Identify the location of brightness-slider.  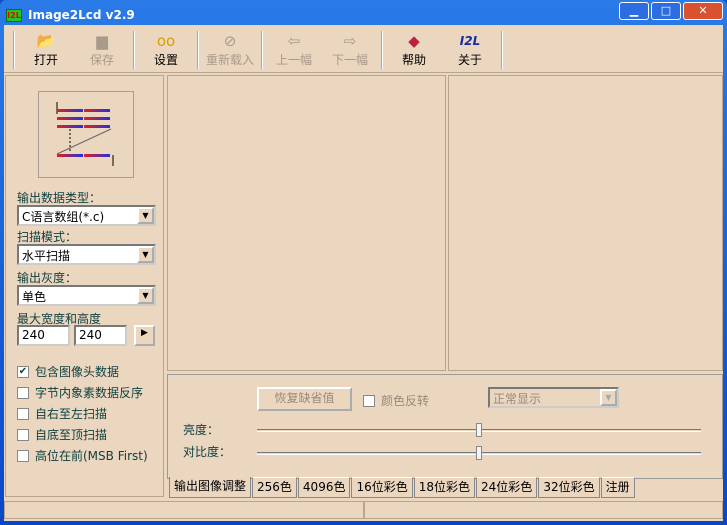
(479, 430).